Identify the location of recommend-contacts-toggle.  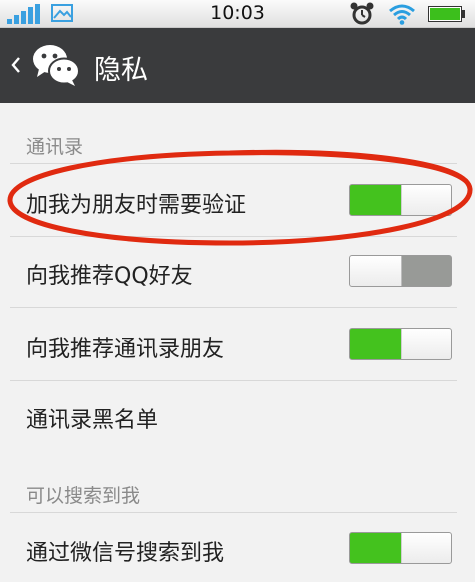
(400, 344).